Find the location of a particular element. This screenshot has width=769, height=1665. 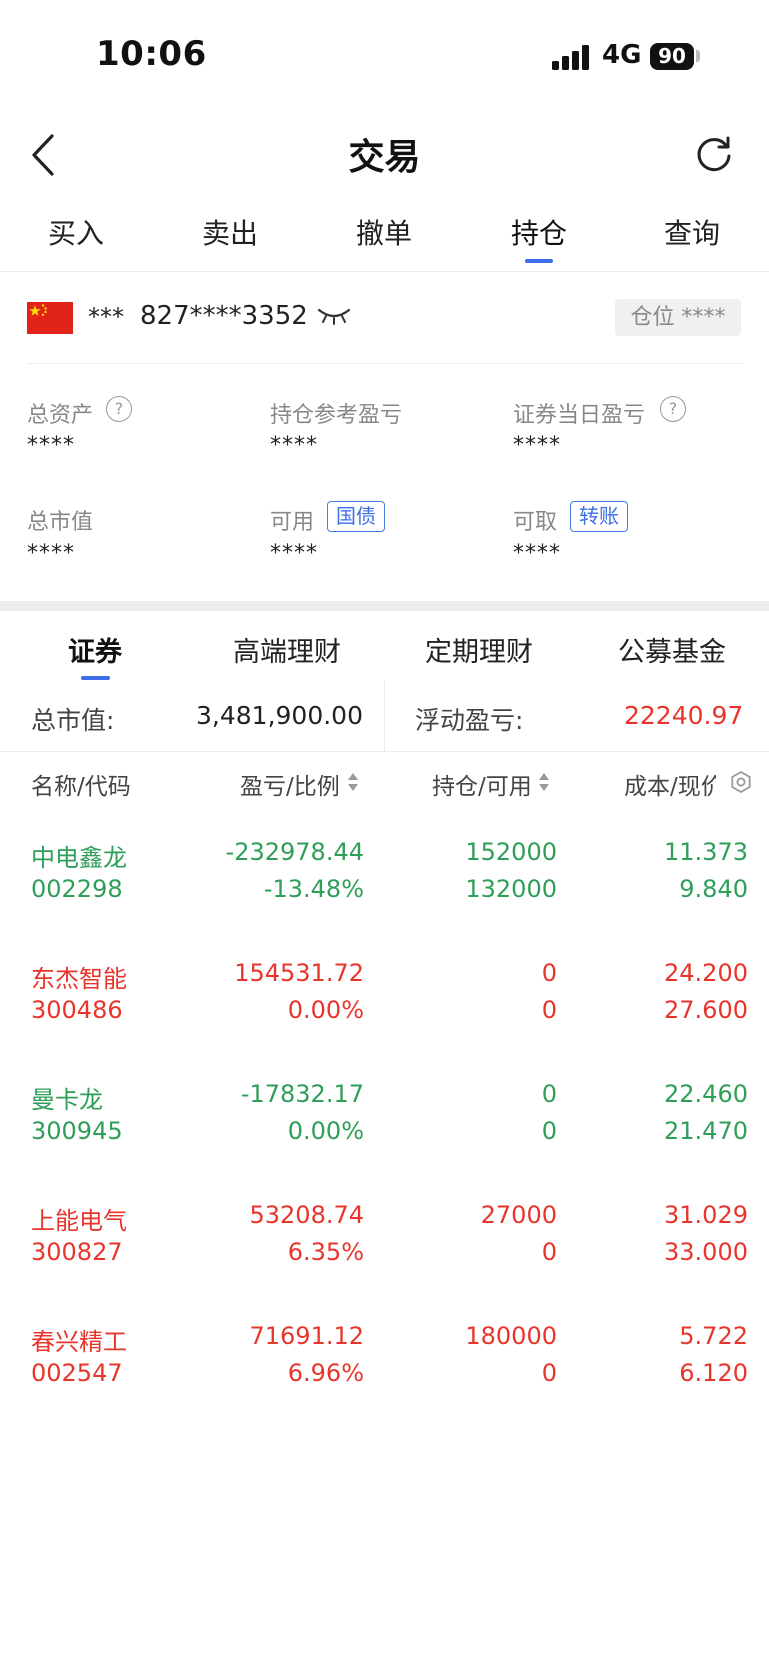

stock-price: 33.000 is located at coordinates (706, 1252).